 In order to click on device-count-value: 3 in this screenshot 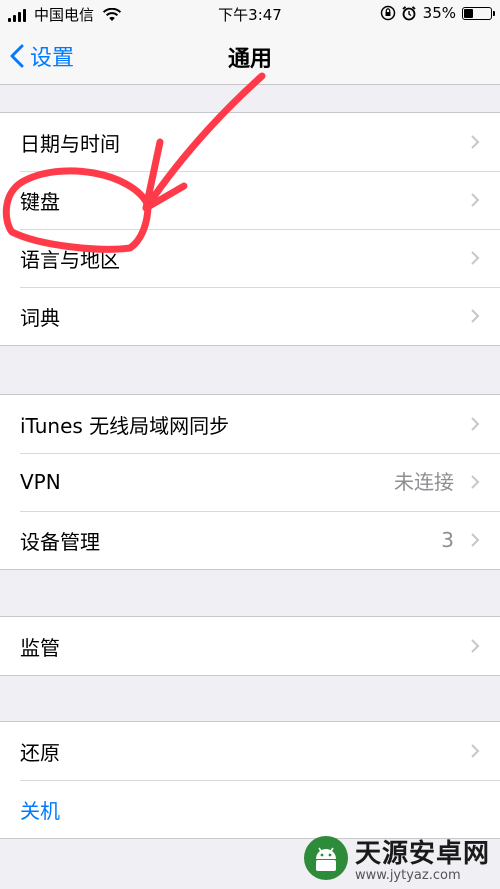, I will do `click(447, 540)`.